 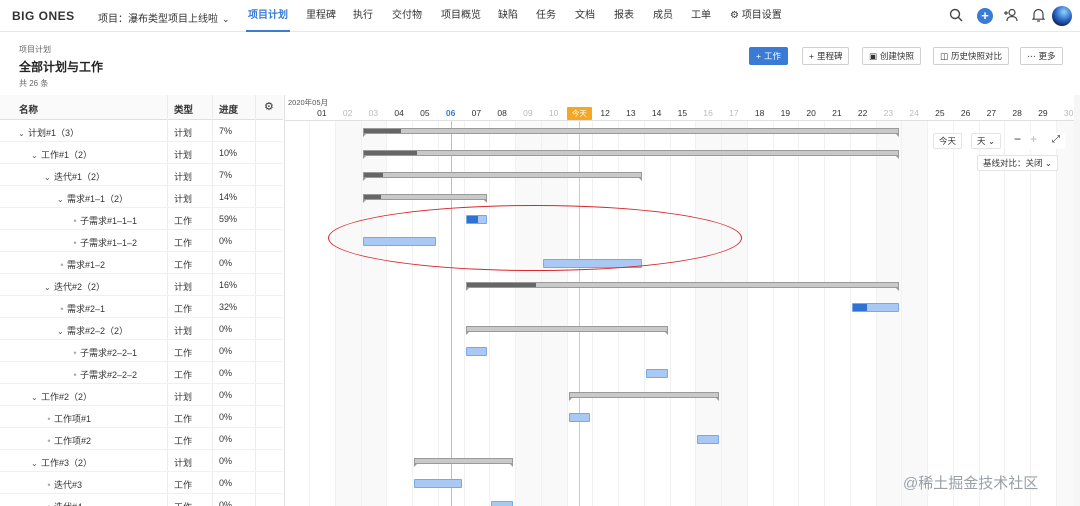 I want to click on tab-overview: 项目概览, so click(x=461, y=16).